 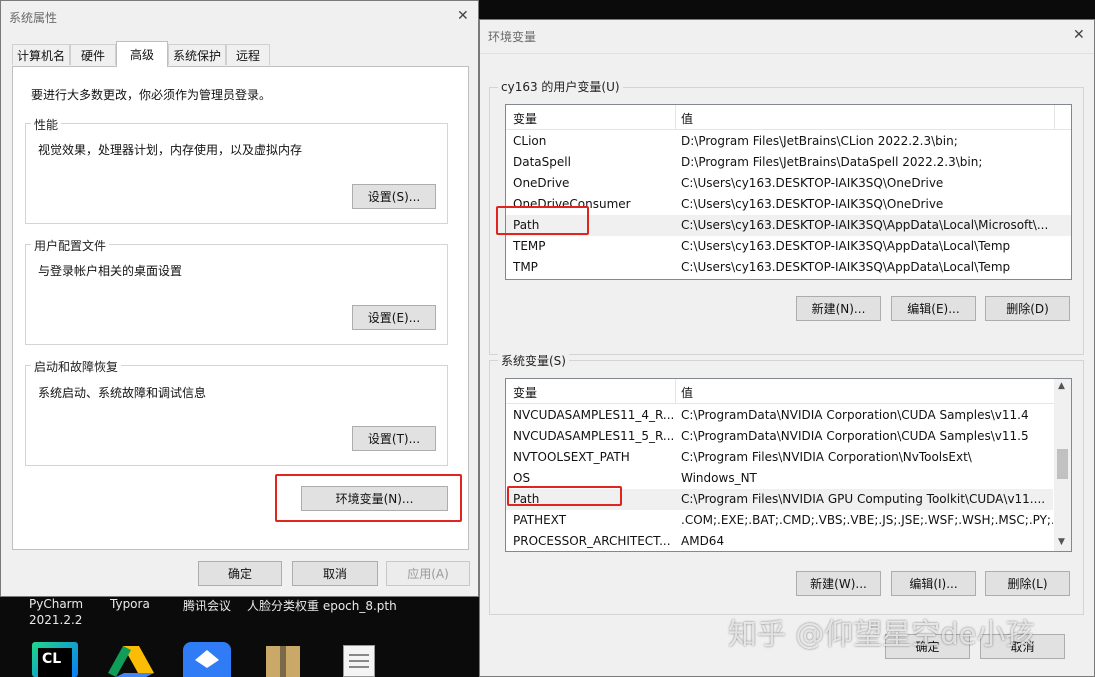 What do you see at coordinates (52, 659) in the screenshot?
I see `clion-icon-text: CL` at bounding box center [52, 659].